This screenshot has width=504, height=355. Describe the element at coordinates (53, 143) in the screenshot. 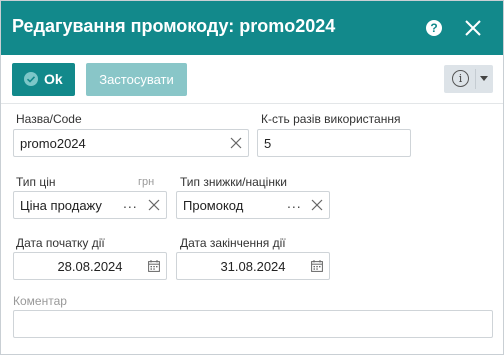

I see `name-value: promo2024` at that location.